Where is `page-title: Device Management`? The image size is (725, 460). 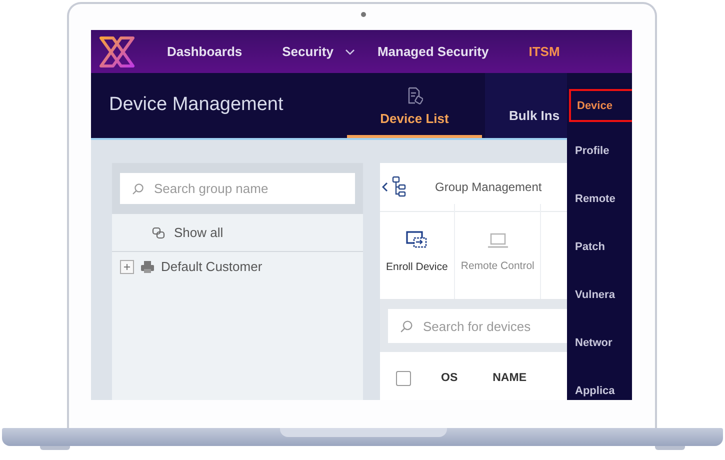 page-title: Device Management is located at coordinates (196, 105).